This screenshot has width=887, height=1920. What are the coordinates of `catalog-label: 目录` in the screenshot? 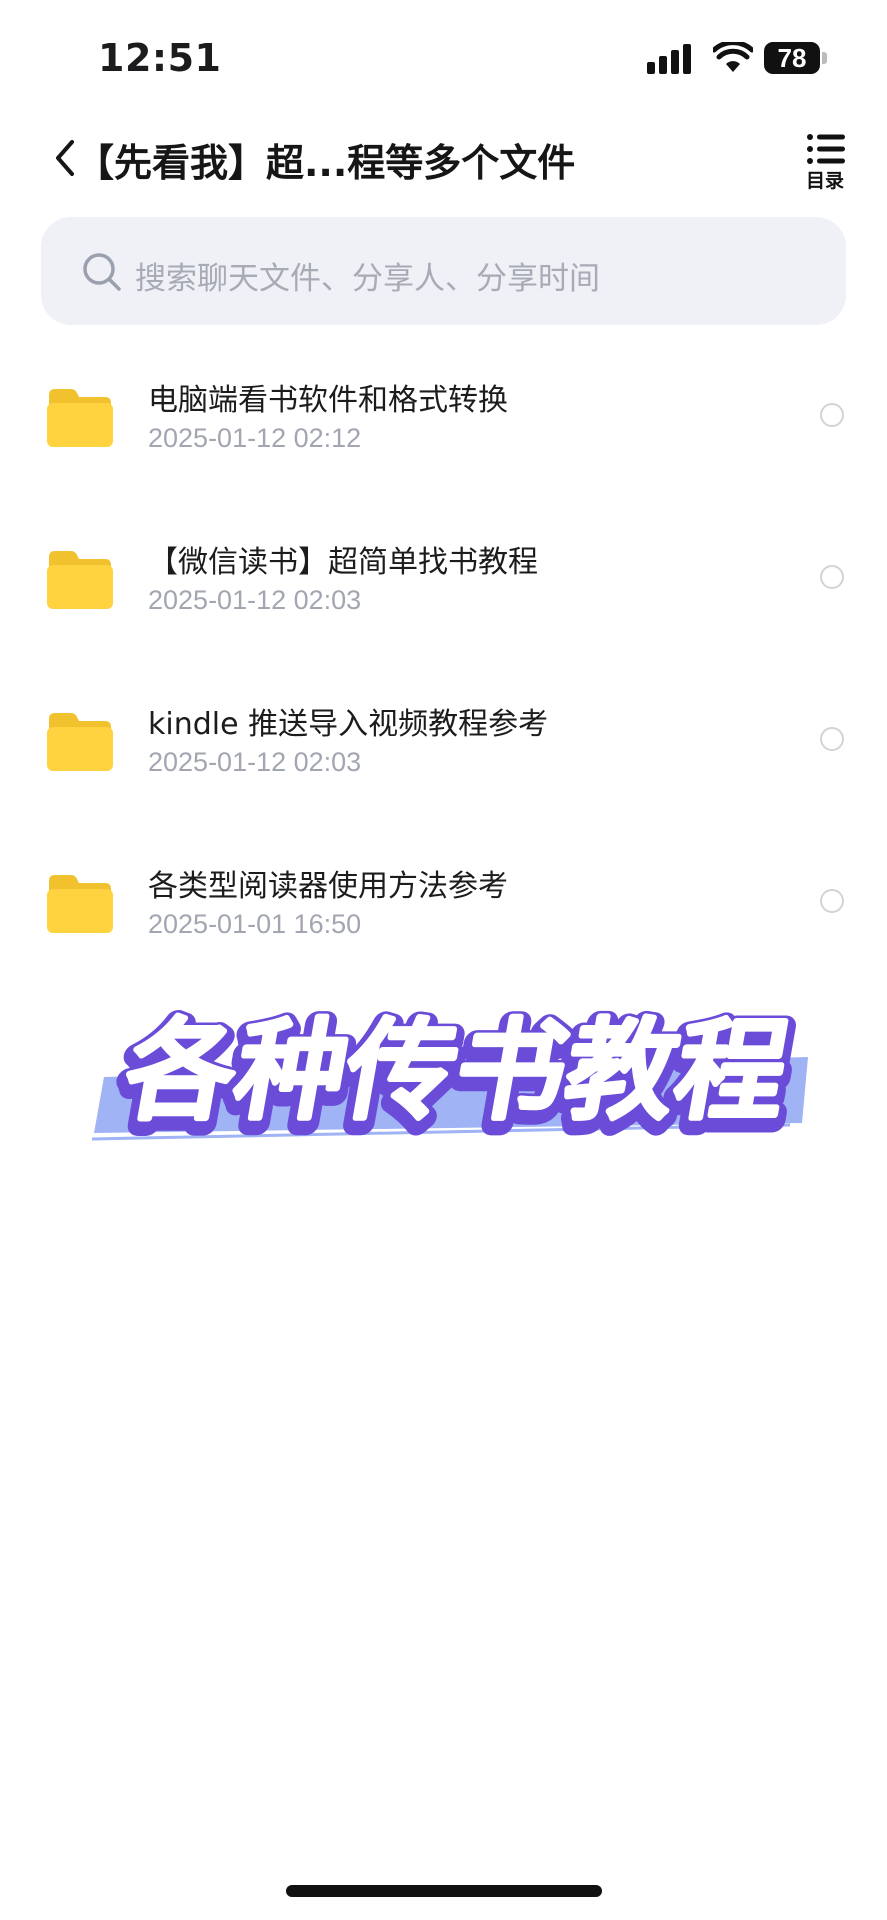 It's located at (824, 181).